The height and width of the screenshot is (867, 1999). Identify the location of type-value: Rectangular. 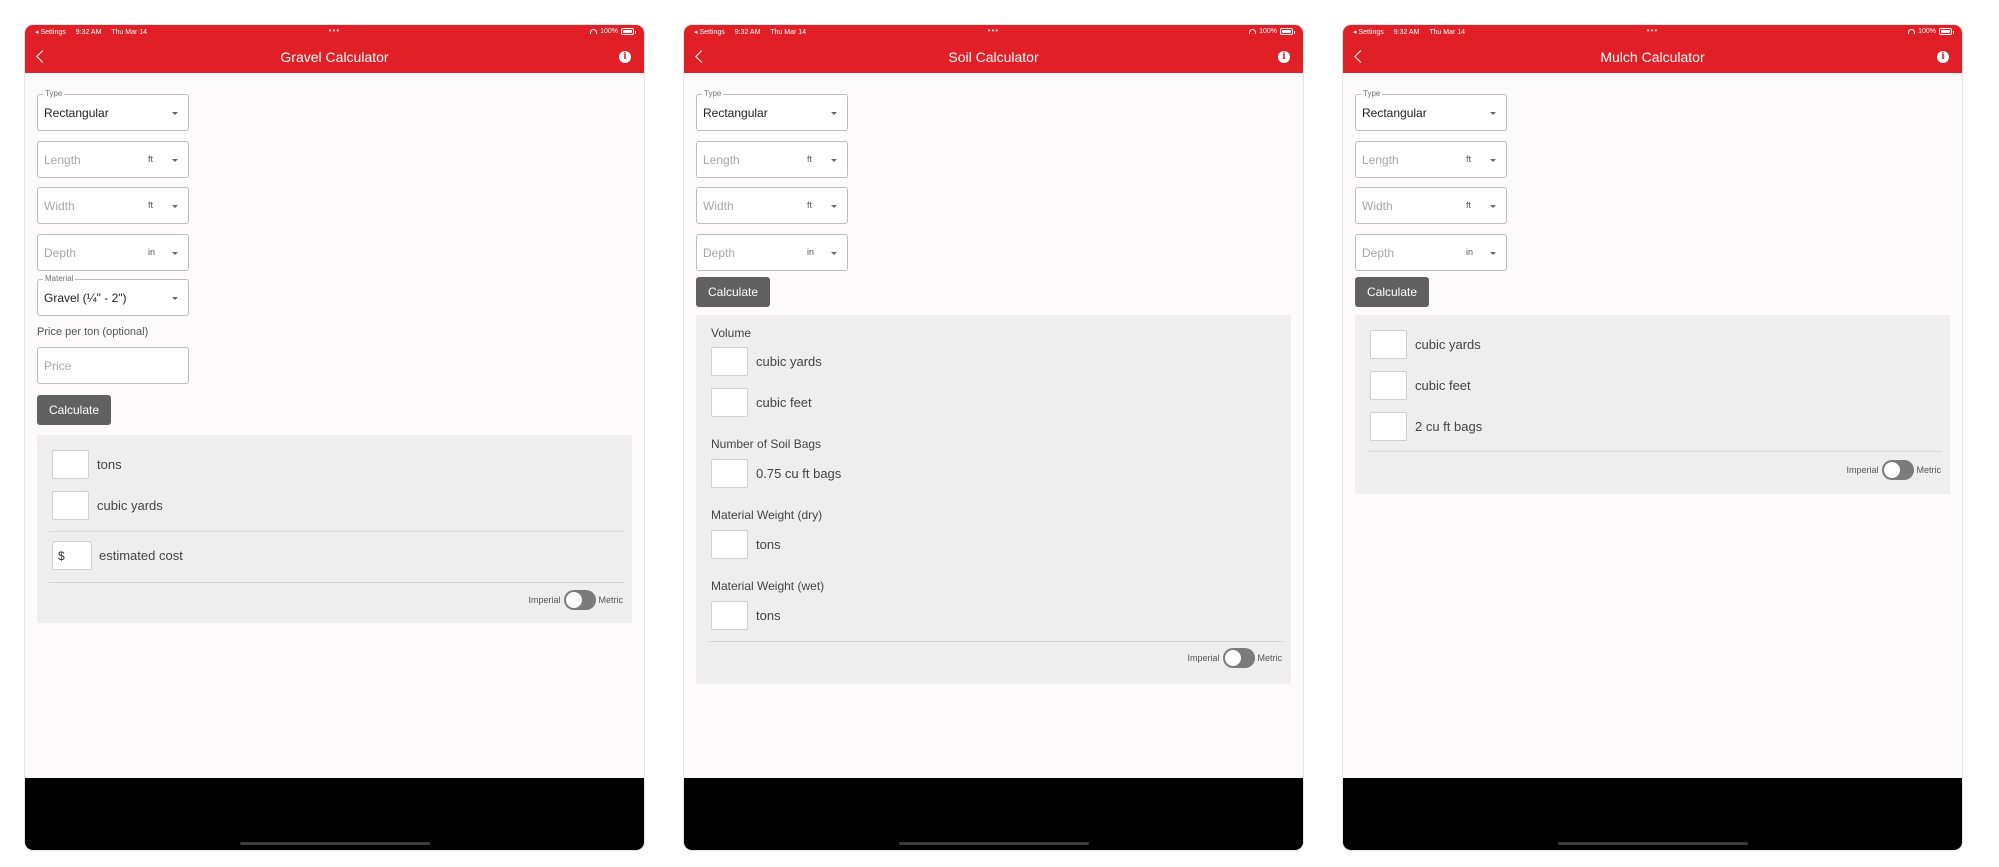
(1394, 113).